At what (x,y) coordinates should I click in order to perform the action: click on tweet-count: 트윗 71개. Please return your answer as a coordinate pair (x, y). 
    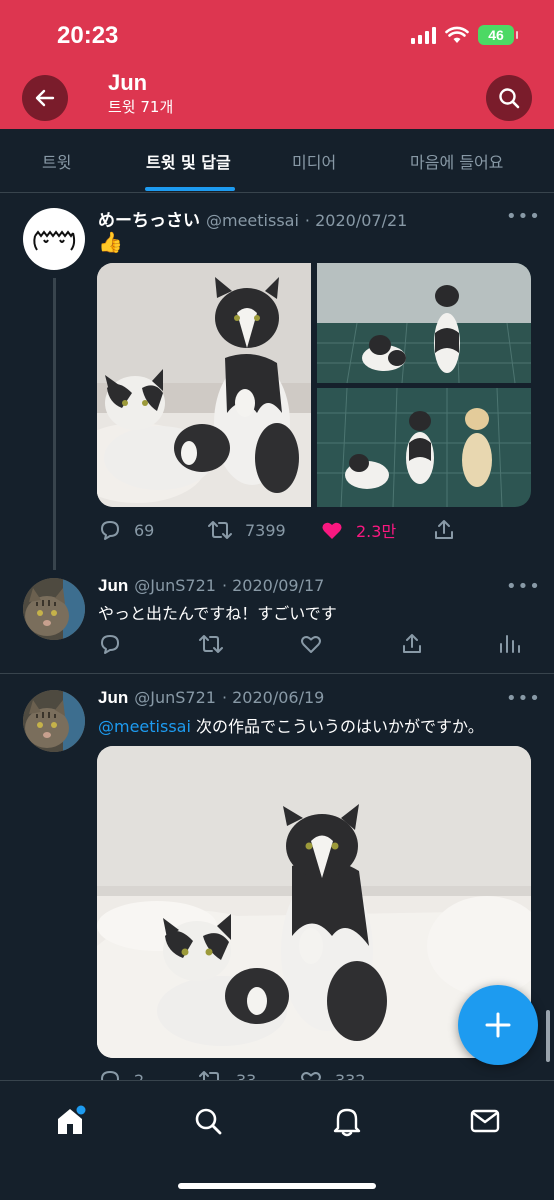
    Looking at the image, I should click on (141, 107).